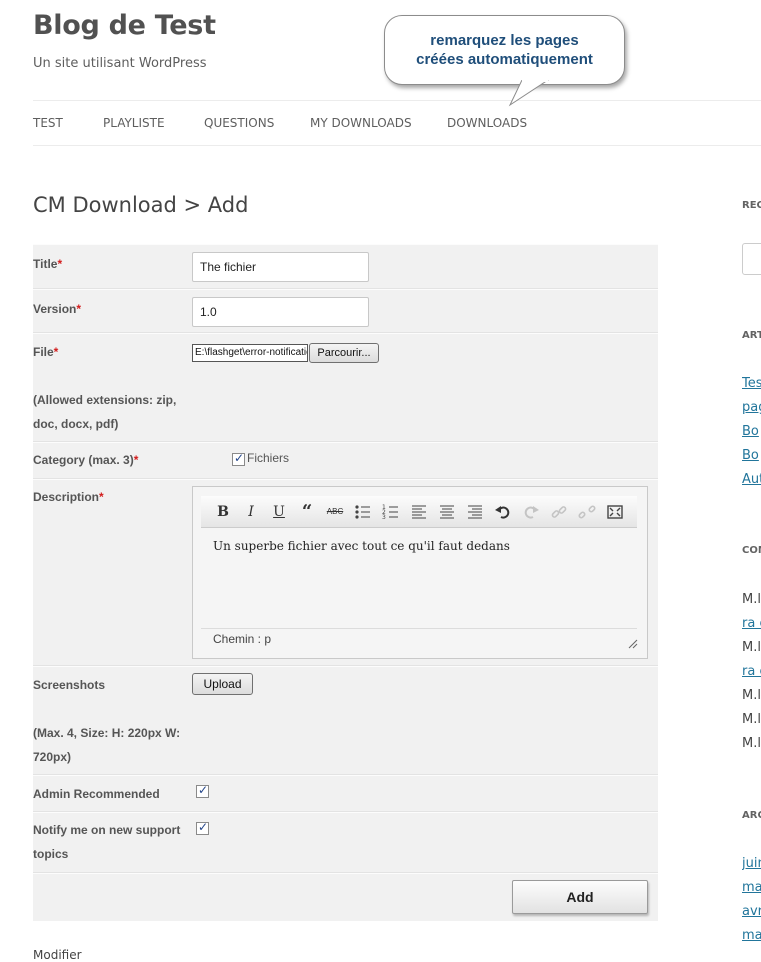 This screenshot has height=962, width=761. What do you see at coordinates (242, 639) in the screenshot?
I see `editor-path: Chemin : p` at bounding box center [242, 639].